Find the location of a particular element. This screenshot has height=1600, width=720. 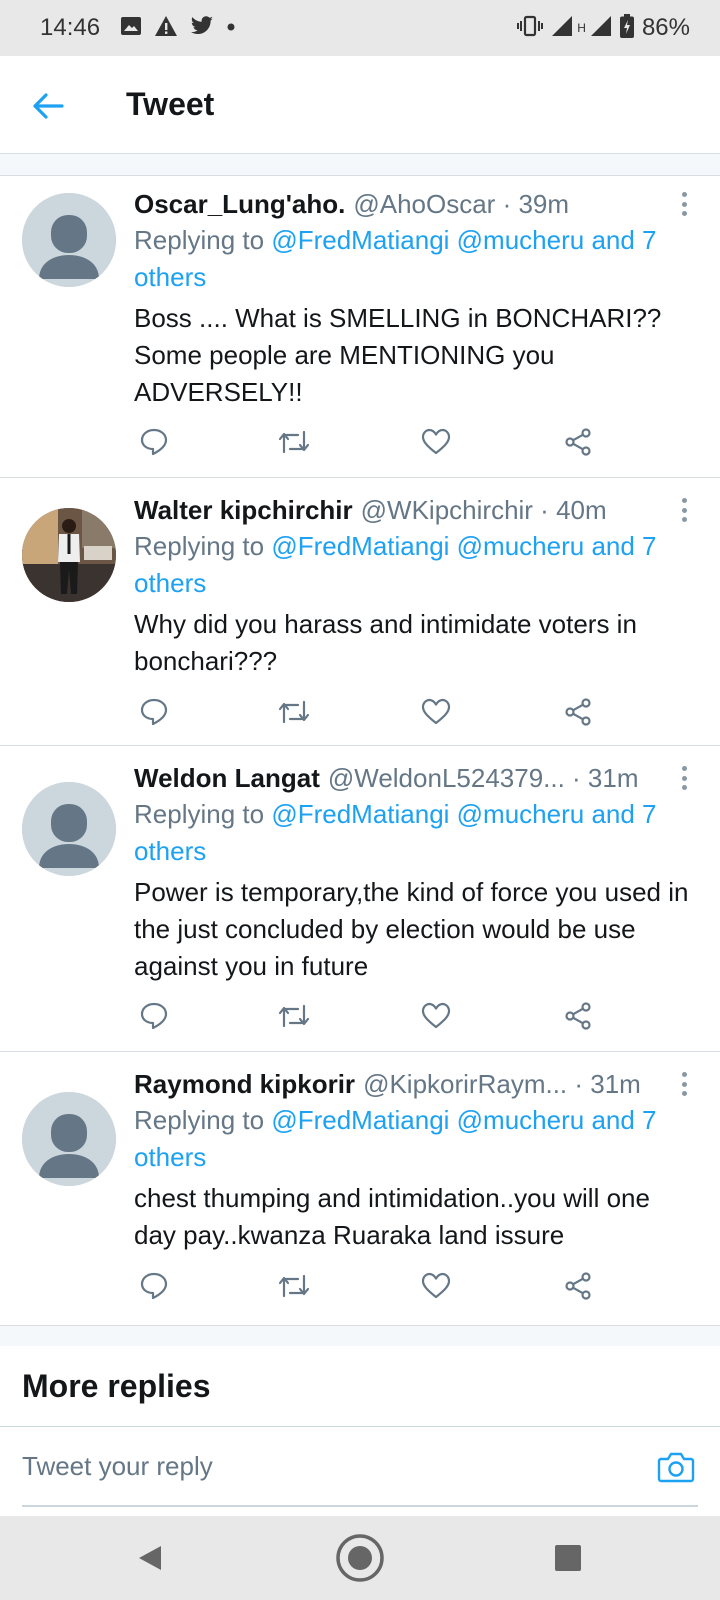

author-handle: @WeldonL524379... · 31m is located at coordinates (483, 777).